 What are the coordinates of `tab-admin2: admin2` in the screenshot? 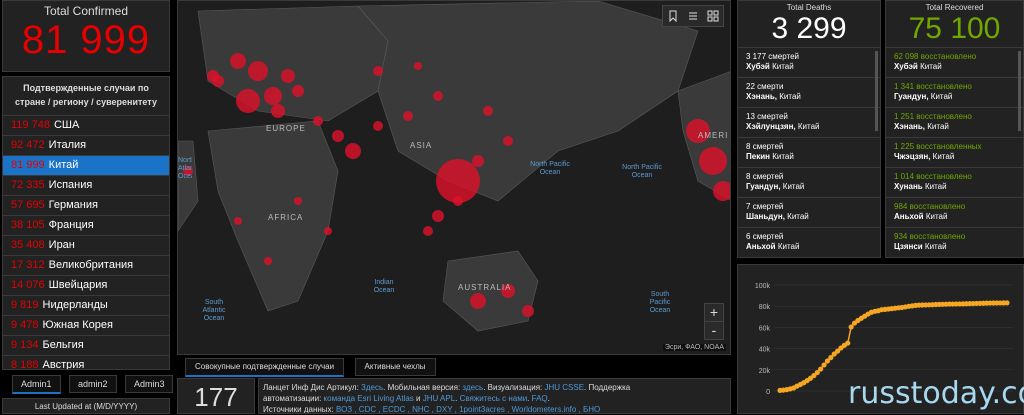 It's located at (92, 384).